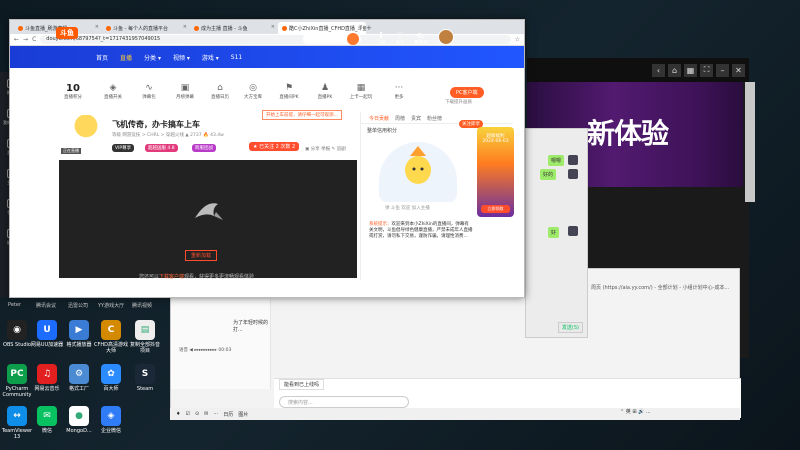 This screenshot has height=450, width=800. Describe the element at coordinates (381, 43) in the screenshot. I see `header-icon-label: 下载` at that location.